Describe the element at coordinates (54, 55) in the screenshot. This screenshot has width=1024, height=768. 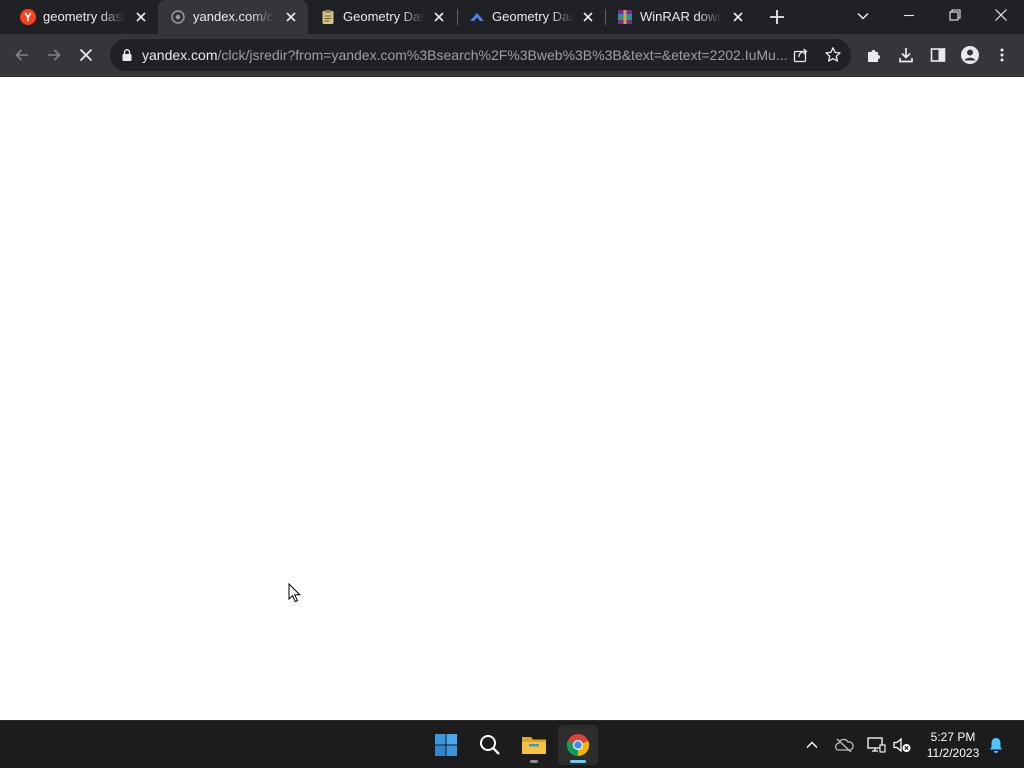
I see `forward-button` at that location.